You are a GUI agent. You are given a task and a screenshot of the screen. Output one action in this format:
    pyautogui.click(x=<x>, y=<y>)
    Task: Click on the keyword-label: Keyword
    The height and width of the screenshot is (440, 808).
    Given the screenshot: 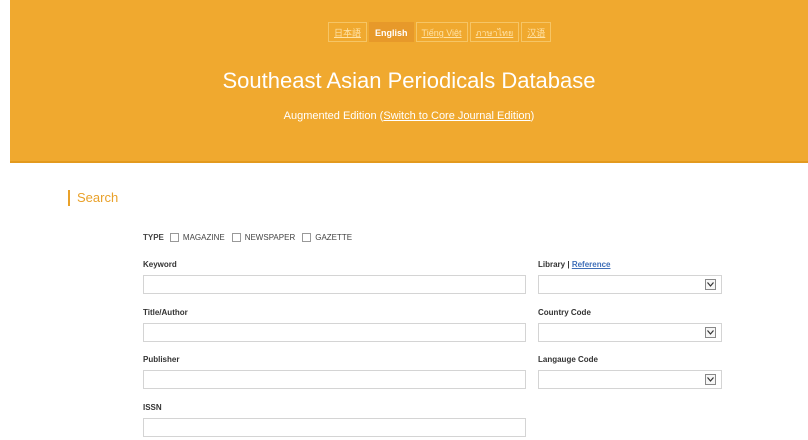 What is the action you would take?
    pyautogui.click(x=160, y=264)
    